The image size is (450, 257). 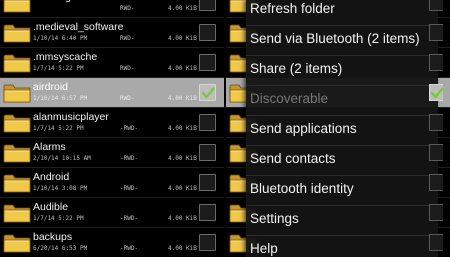 I want to click on file-name: airdroid, so click(x=51, y=87).